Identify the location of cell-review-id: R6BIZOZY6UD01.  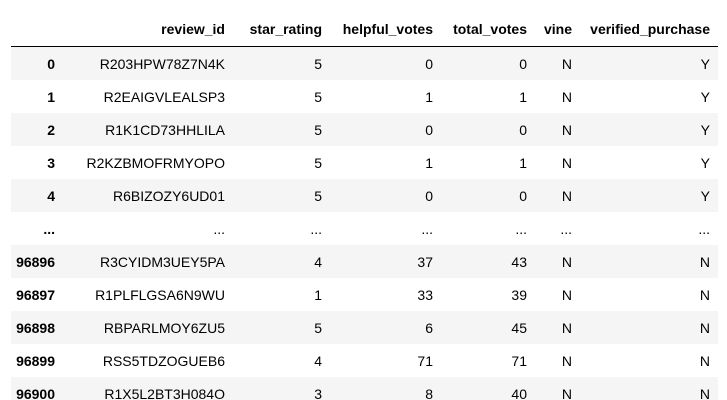
(168, 195).